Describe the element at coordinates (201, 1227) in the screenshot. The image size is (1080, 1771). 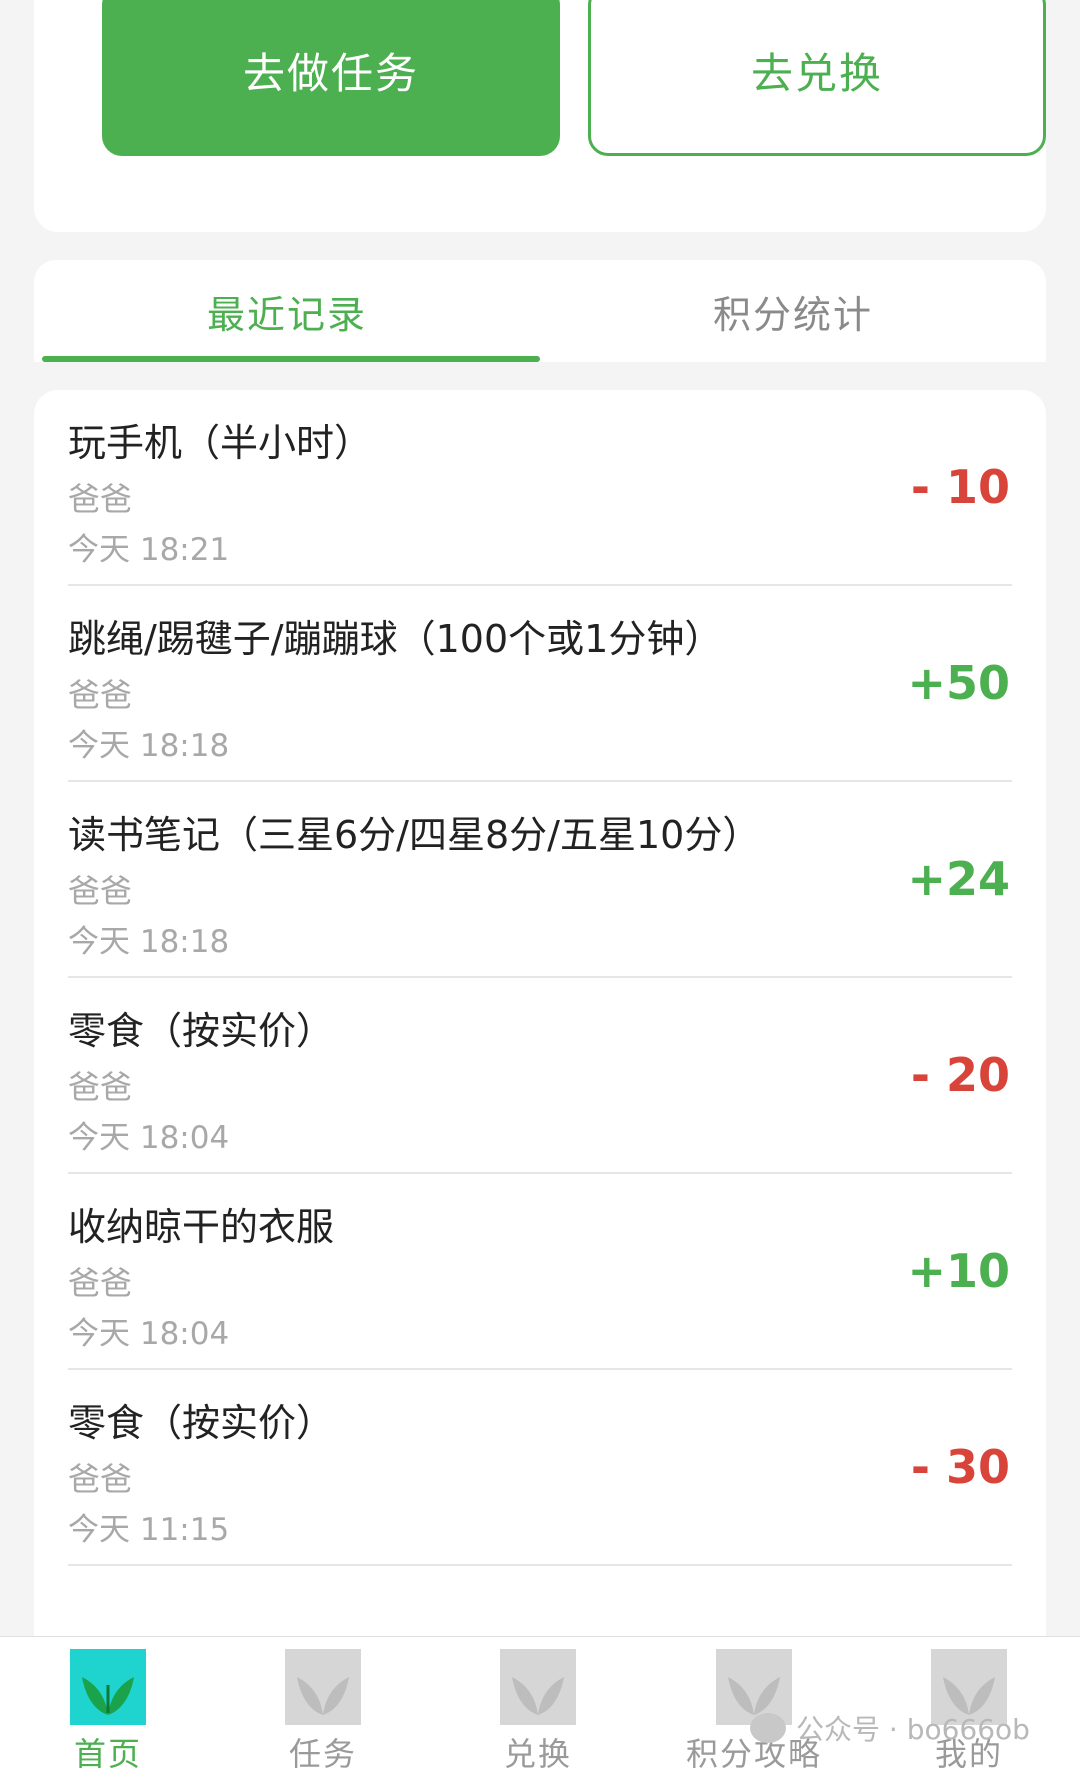
I see `record-title: 收纳晾干的衣服` at that location.